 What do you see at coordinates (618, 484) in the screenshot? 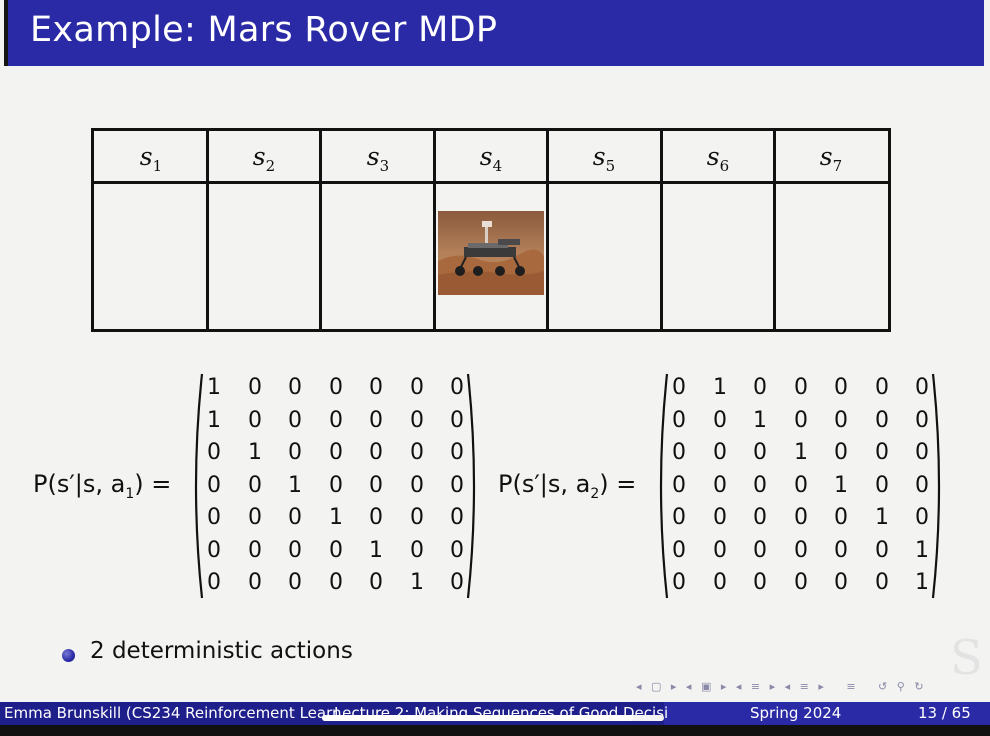
I see `lhs-suffix: ) =` at bounding box center [618, 484].